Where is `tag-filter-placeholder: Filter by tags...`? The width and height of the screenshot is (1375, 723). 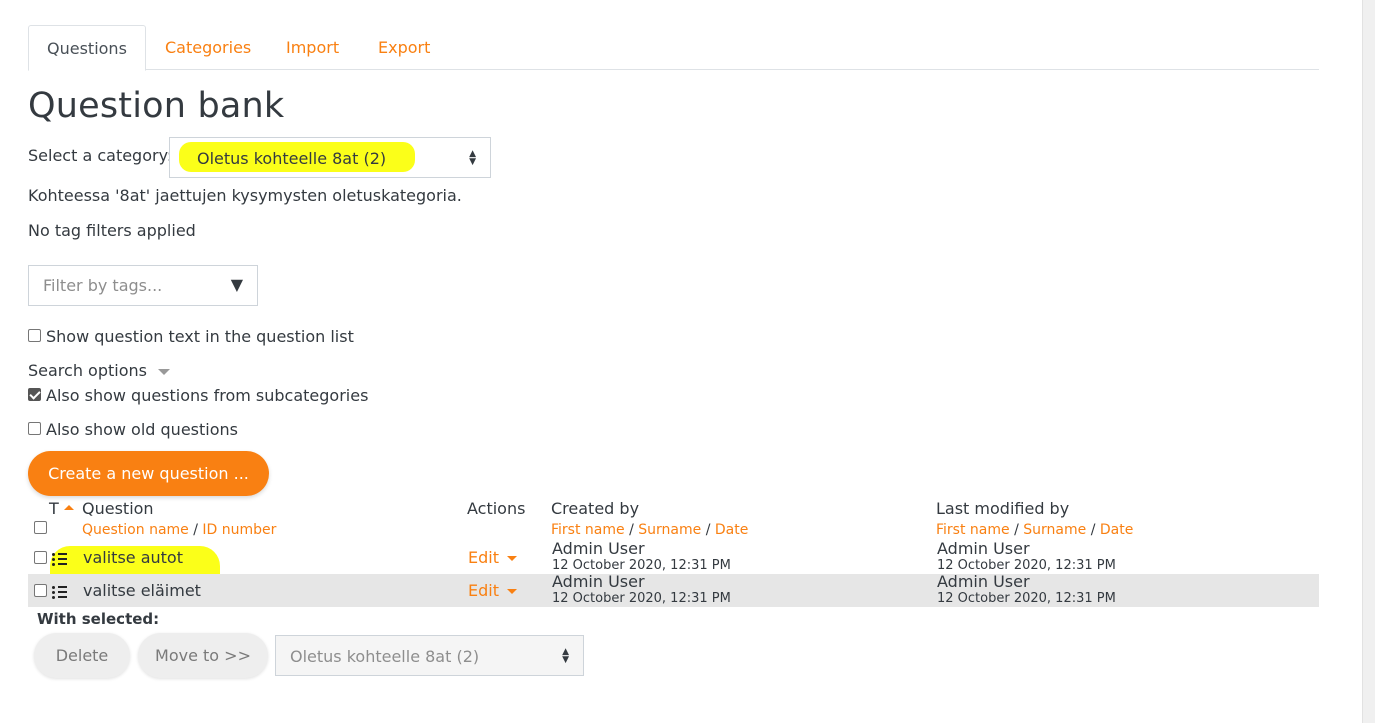 tag-filter-placeholder: Filter by tags... is located at coordinates (103, 285).